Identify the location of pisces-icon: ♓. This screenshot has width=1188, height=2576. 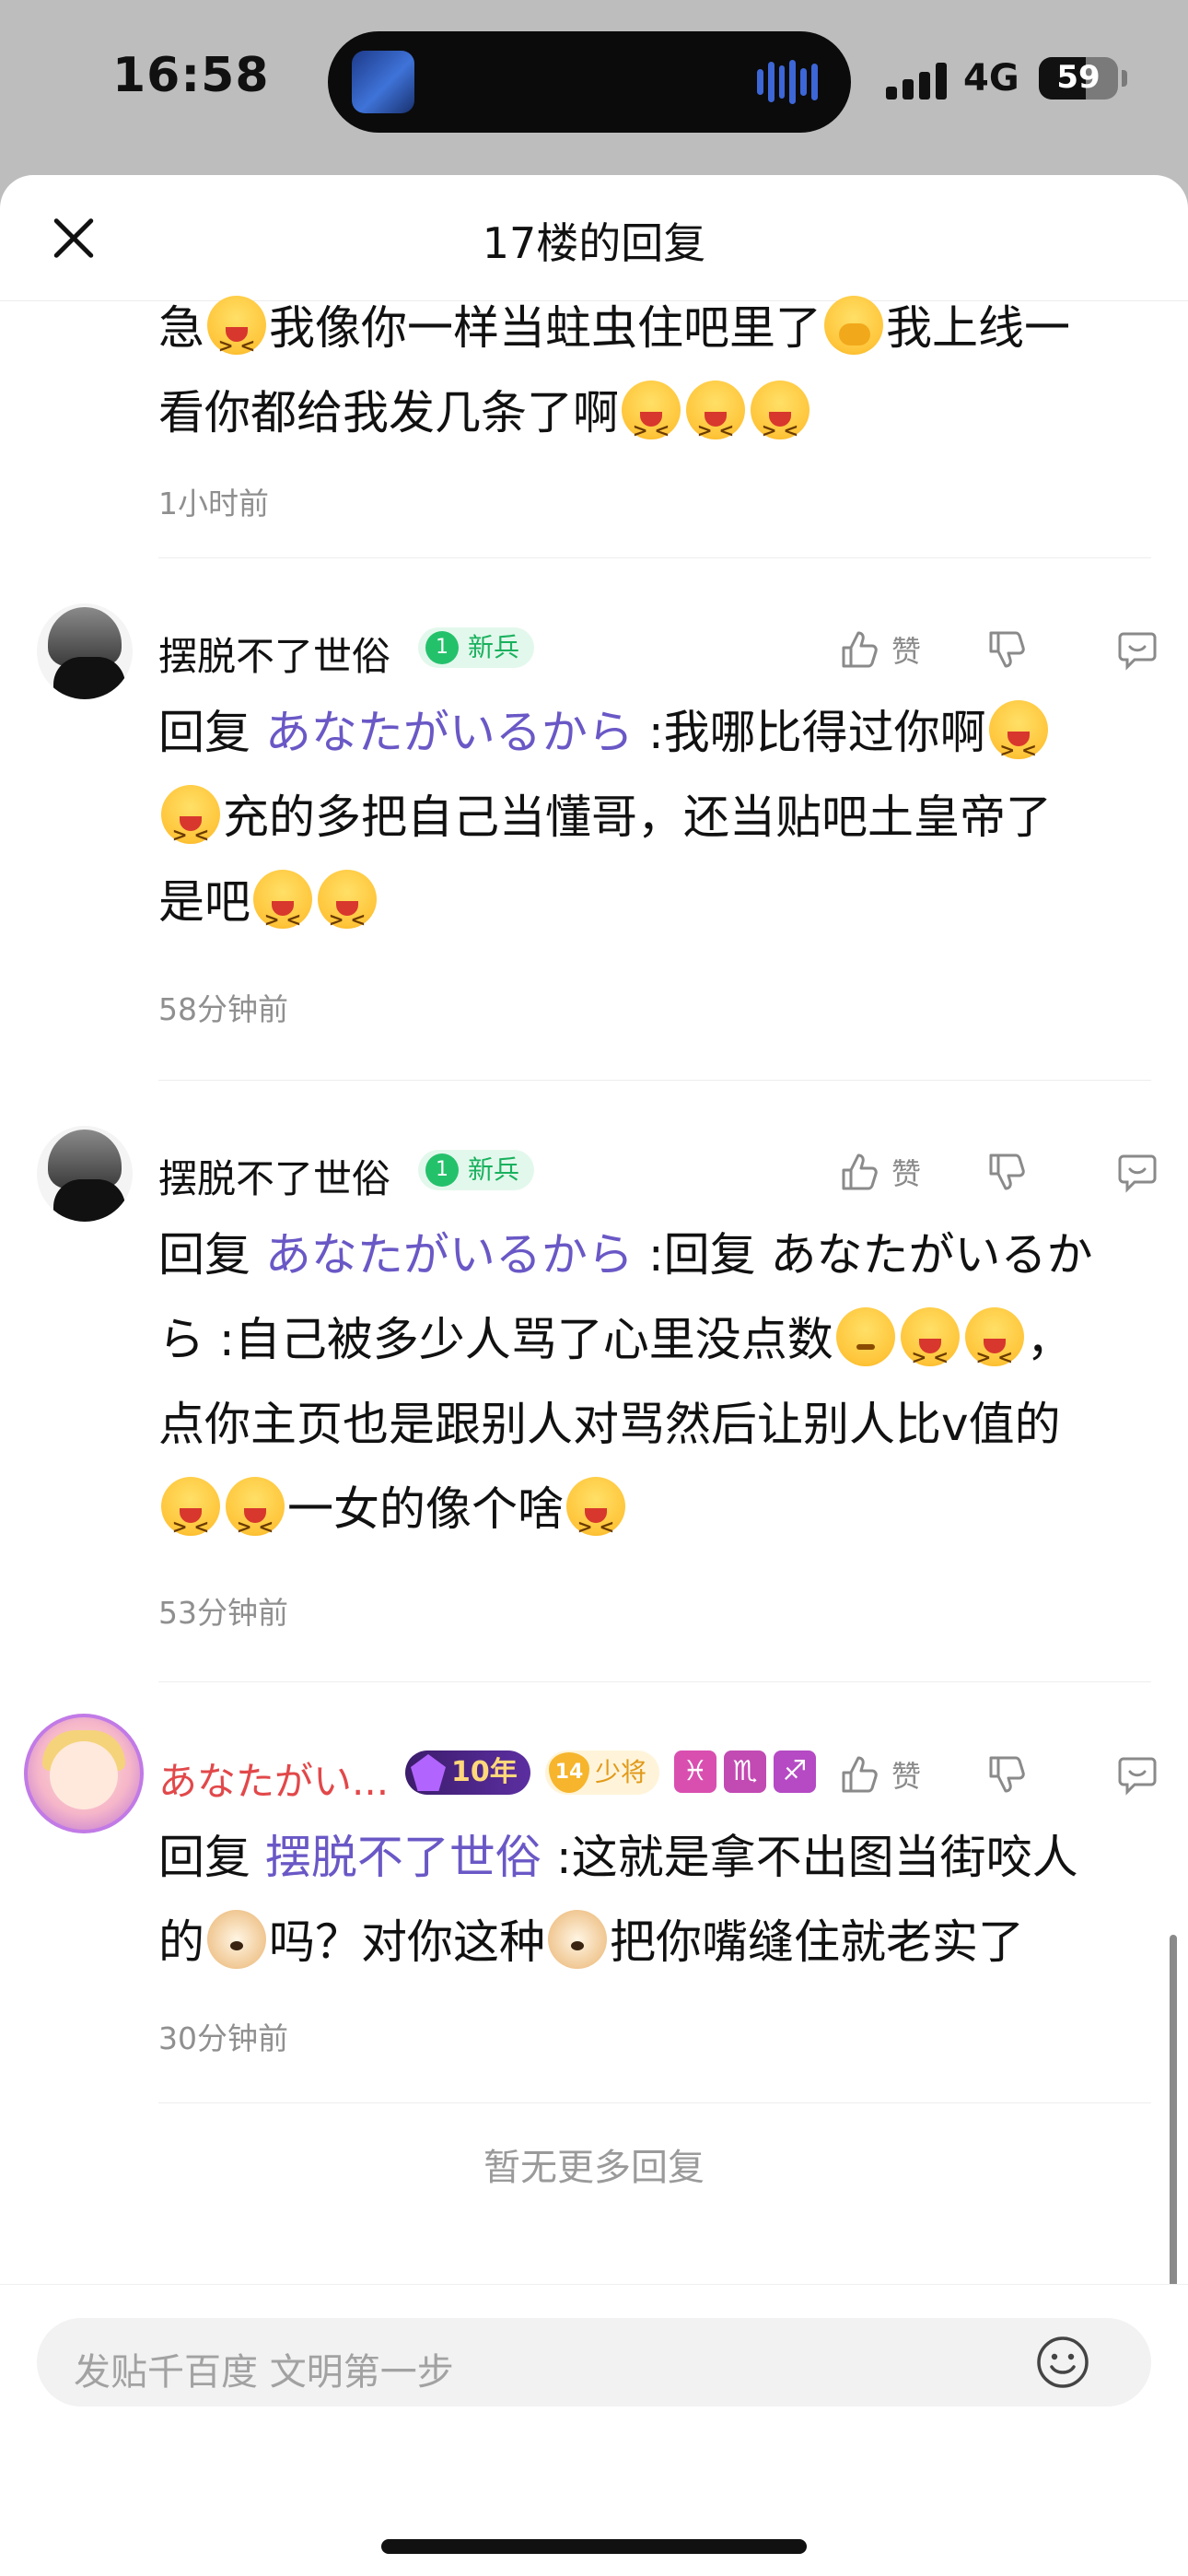
(695, 1772).